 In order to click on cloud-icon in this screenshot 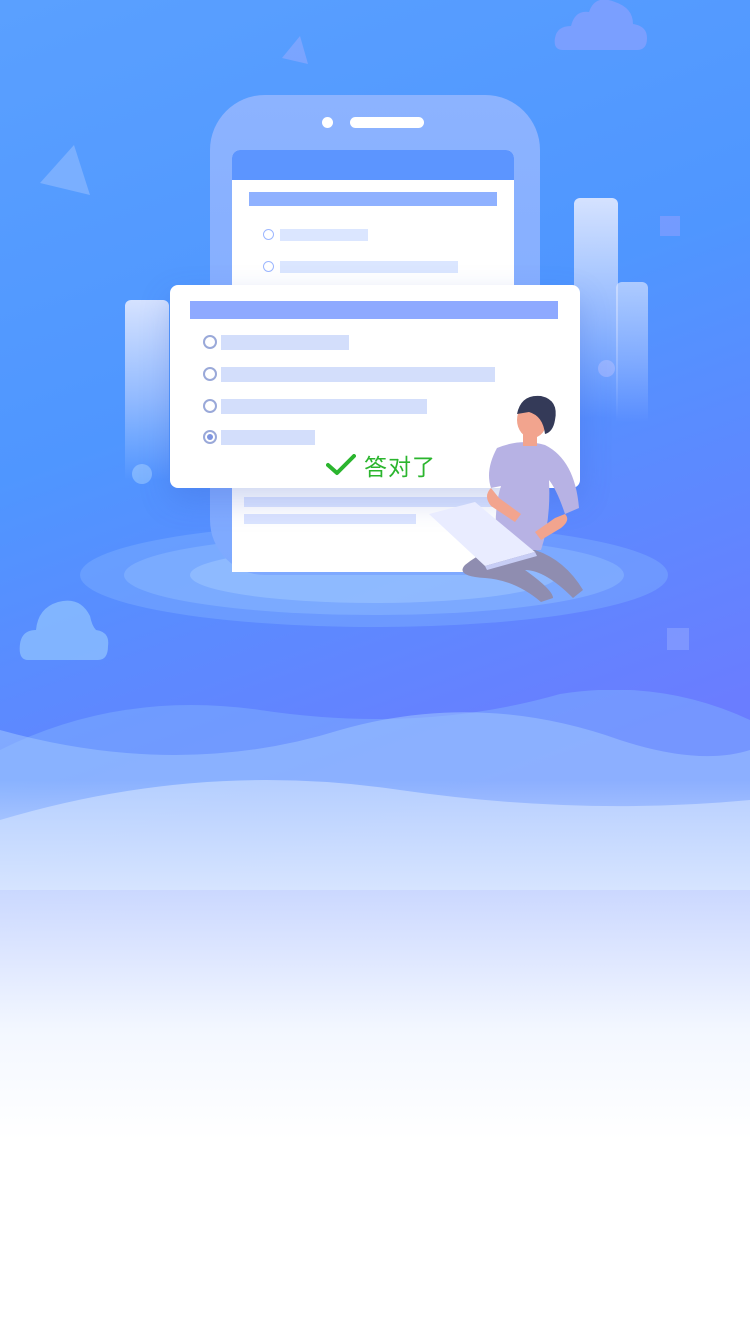, I will do `click(600, 25)`.